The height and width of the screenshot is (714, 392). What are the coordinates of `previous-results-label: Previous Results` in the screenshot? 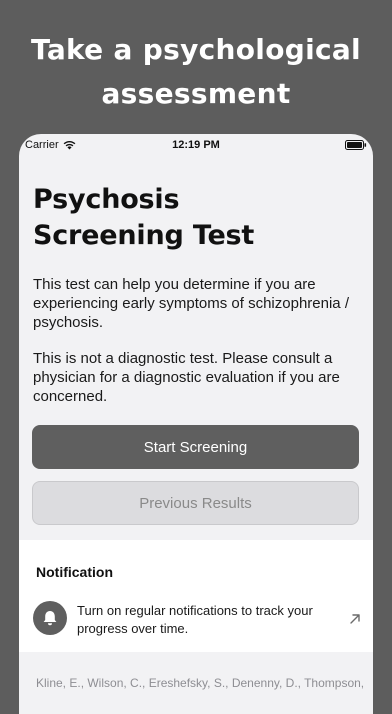 It's located at (195, 503).